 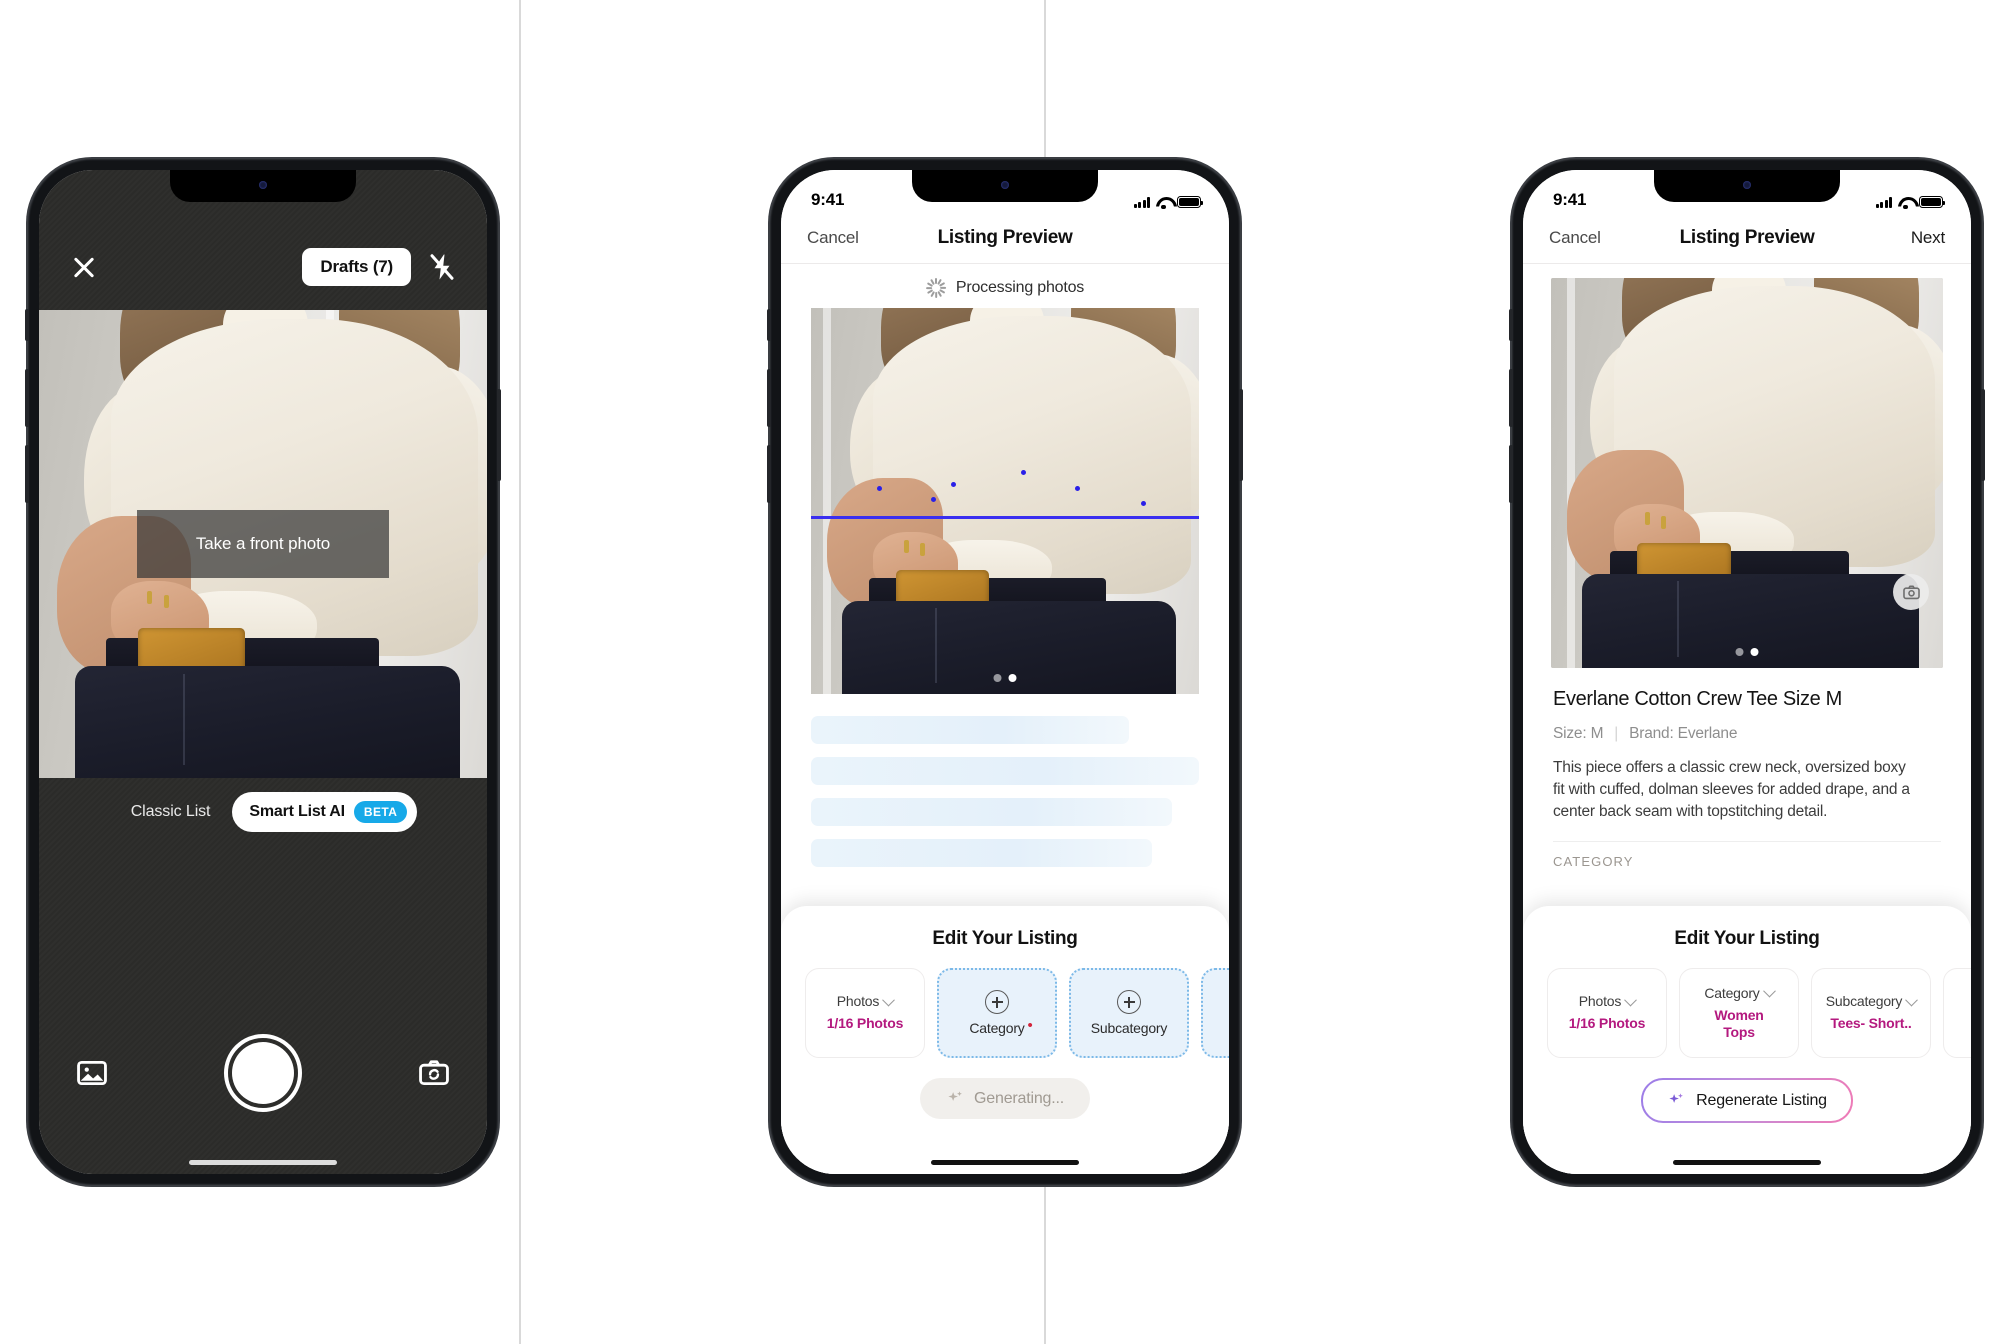 What do you see at coordinates (1747, 841) in the screenshot?
I see `section-divider` at bounding box center [1747, 841].